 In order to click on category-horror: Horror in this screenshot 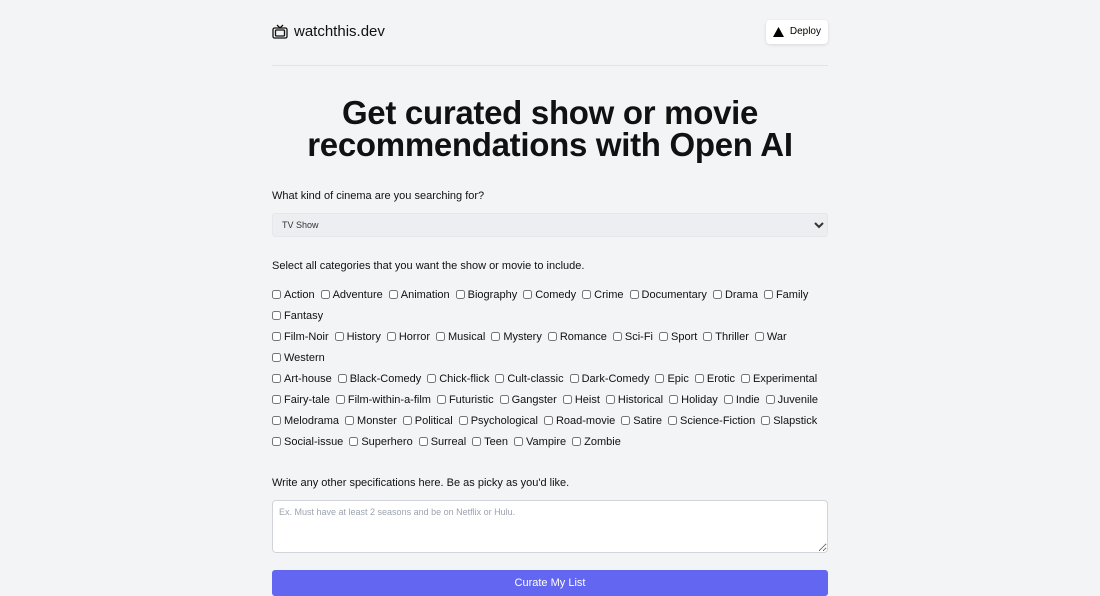, I will do `click(408, 336)`.